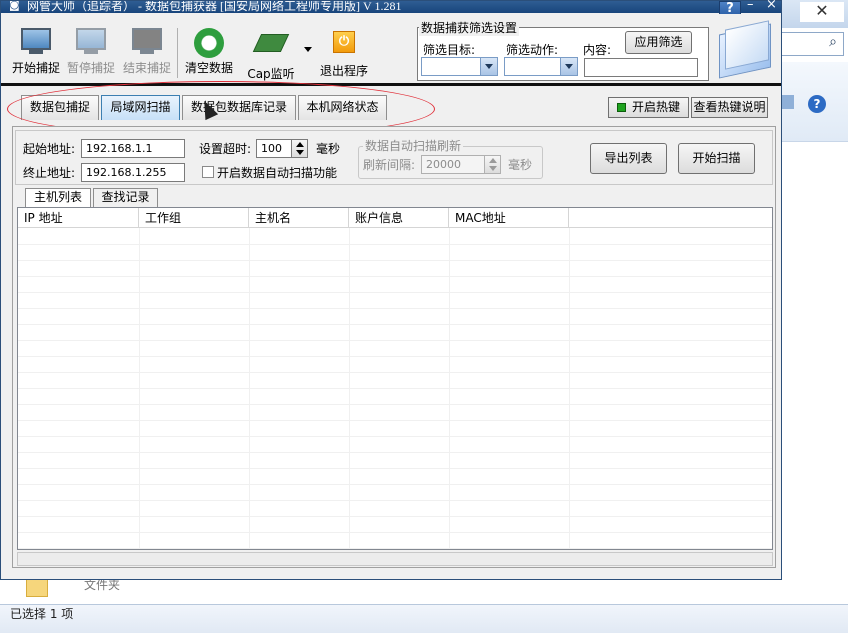  What do you see at coordinates (597, 50) in the screenshot?
I see `filter-content-label: 内容:` at bounding box center [597, 50].